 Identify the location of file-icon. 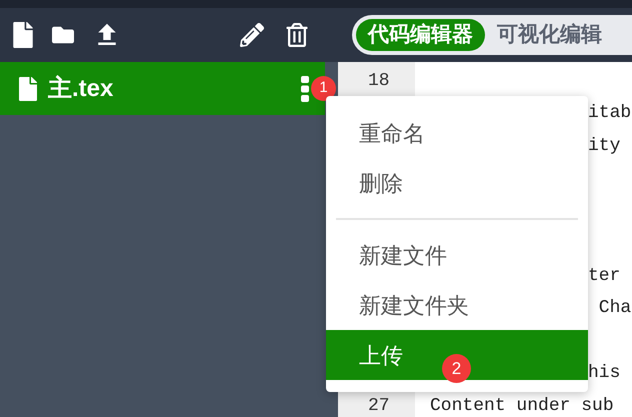
(28, 88).